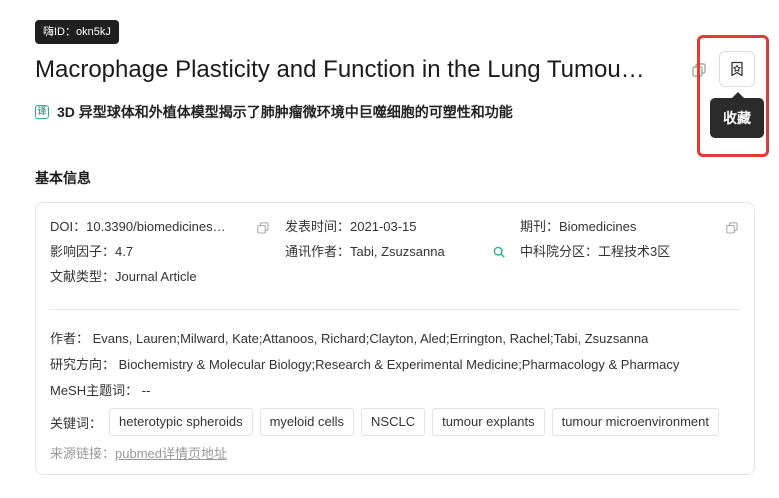 The width and height of the screenshot is (779, 498). I want to click on keyword-tag: myeloid cells, so click(307, 422).